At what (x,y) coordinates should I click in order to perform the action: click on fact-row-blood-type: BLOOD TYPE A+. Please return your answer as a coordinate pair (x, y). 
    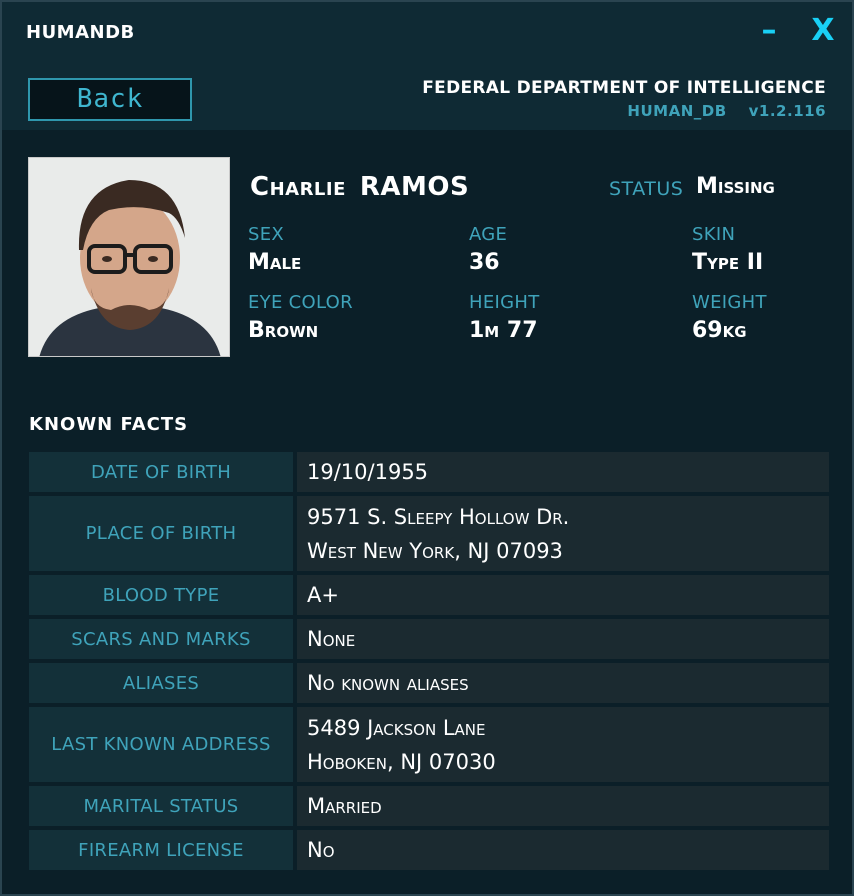
    Looking at the image, I should click on (429, 595).